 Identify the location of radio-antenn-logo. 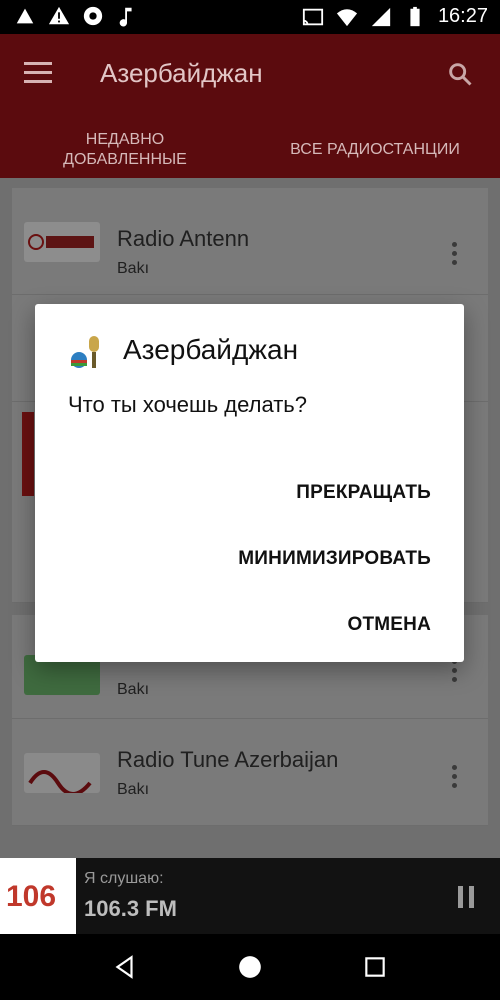
(61, 242).